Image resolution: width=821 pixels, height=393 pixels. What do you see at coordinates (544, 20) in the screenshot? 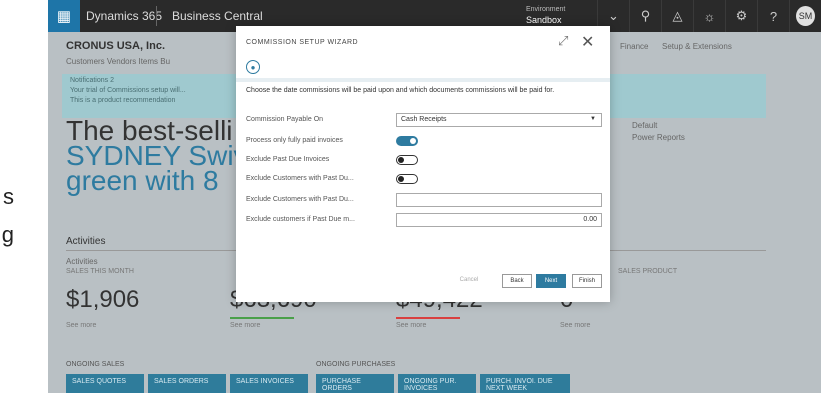
I see `environment-value: Sandbox` at bounding box center [544, 20].